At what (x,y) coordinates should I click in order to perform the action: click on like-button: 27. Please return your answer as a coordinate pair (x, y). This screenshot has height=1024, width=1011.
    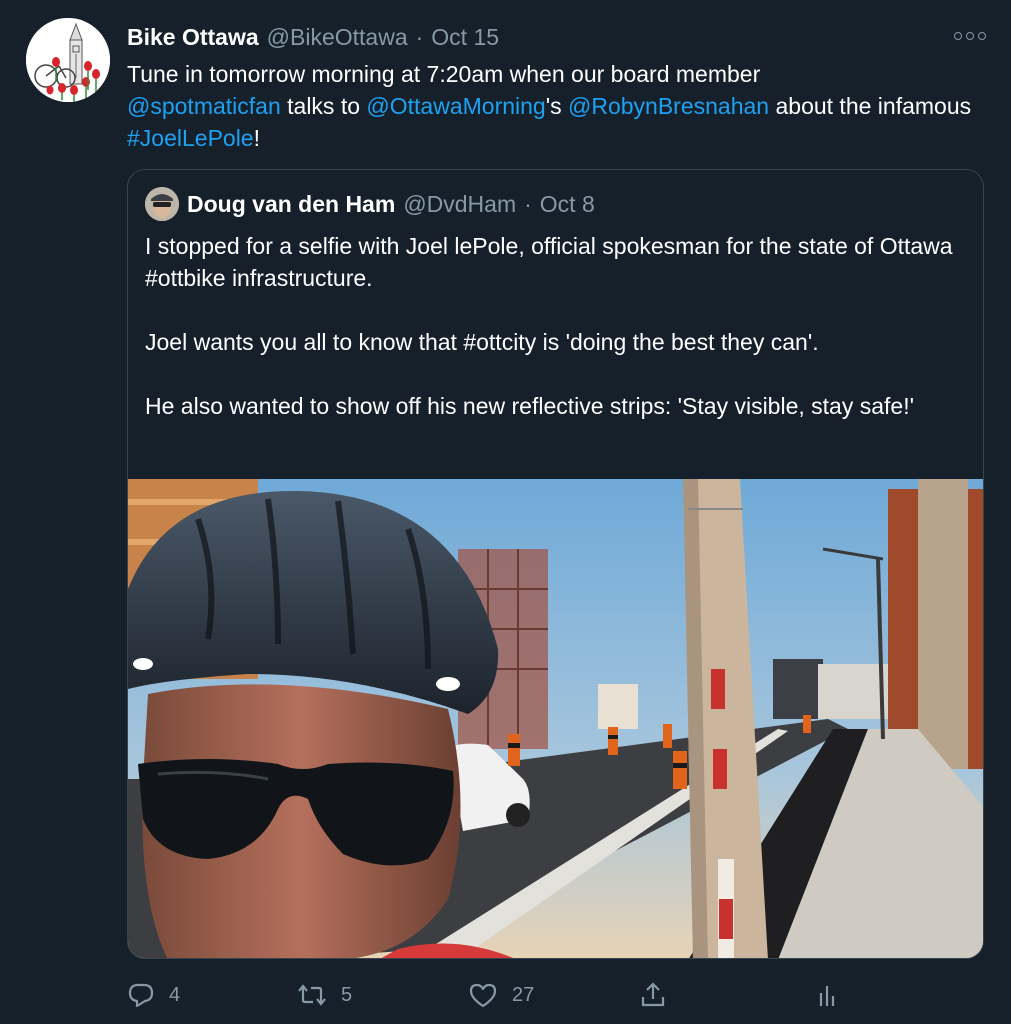
    Looking at the image, I should click on (501, 995).